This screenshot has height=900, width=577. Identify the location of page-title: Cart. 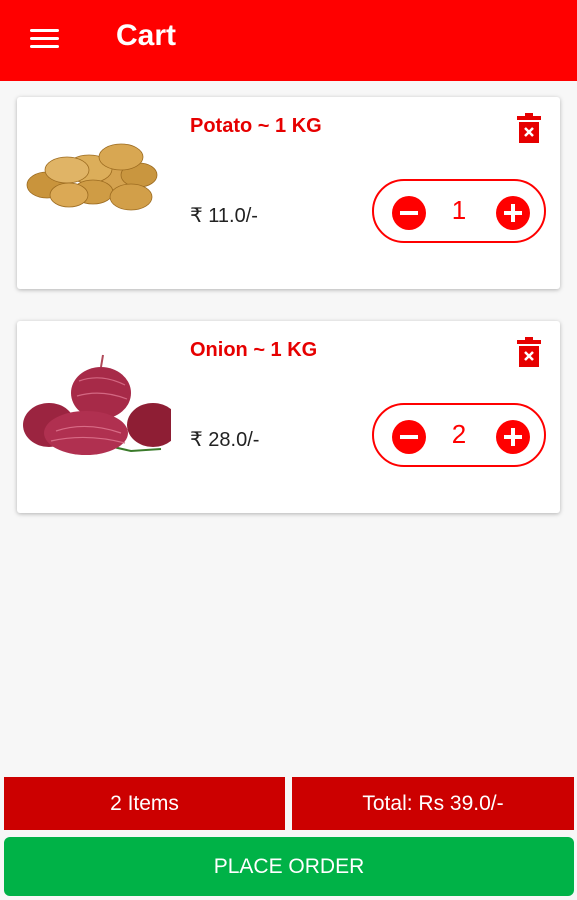
(146, 35).